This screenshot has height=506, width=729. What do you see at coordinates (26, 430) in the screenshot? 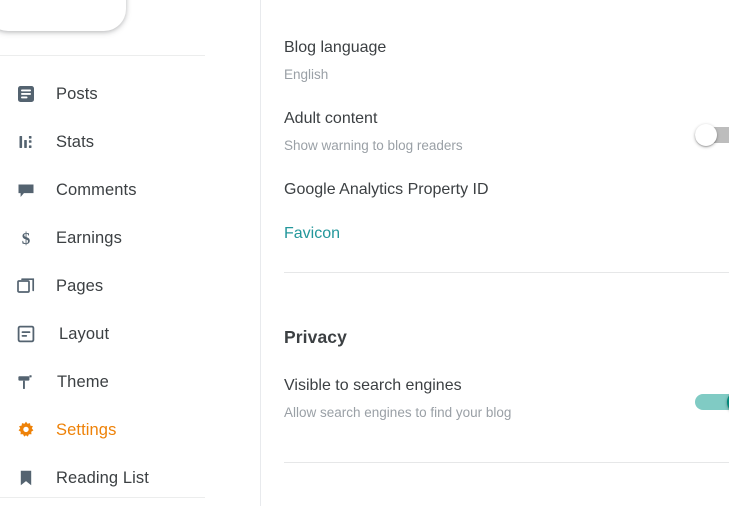
I see `gear-icon` at bounding box center [26, 430].